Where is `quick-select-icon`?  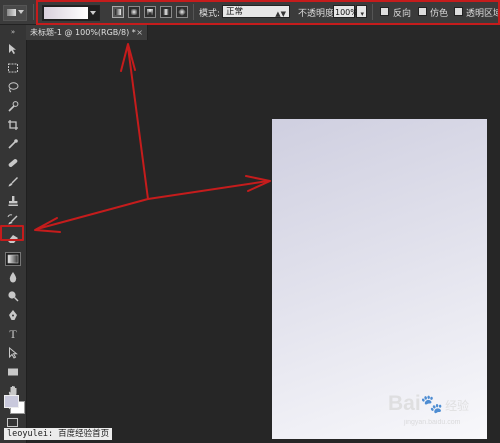 quick-select-icon is located at coordinates (13, 106).